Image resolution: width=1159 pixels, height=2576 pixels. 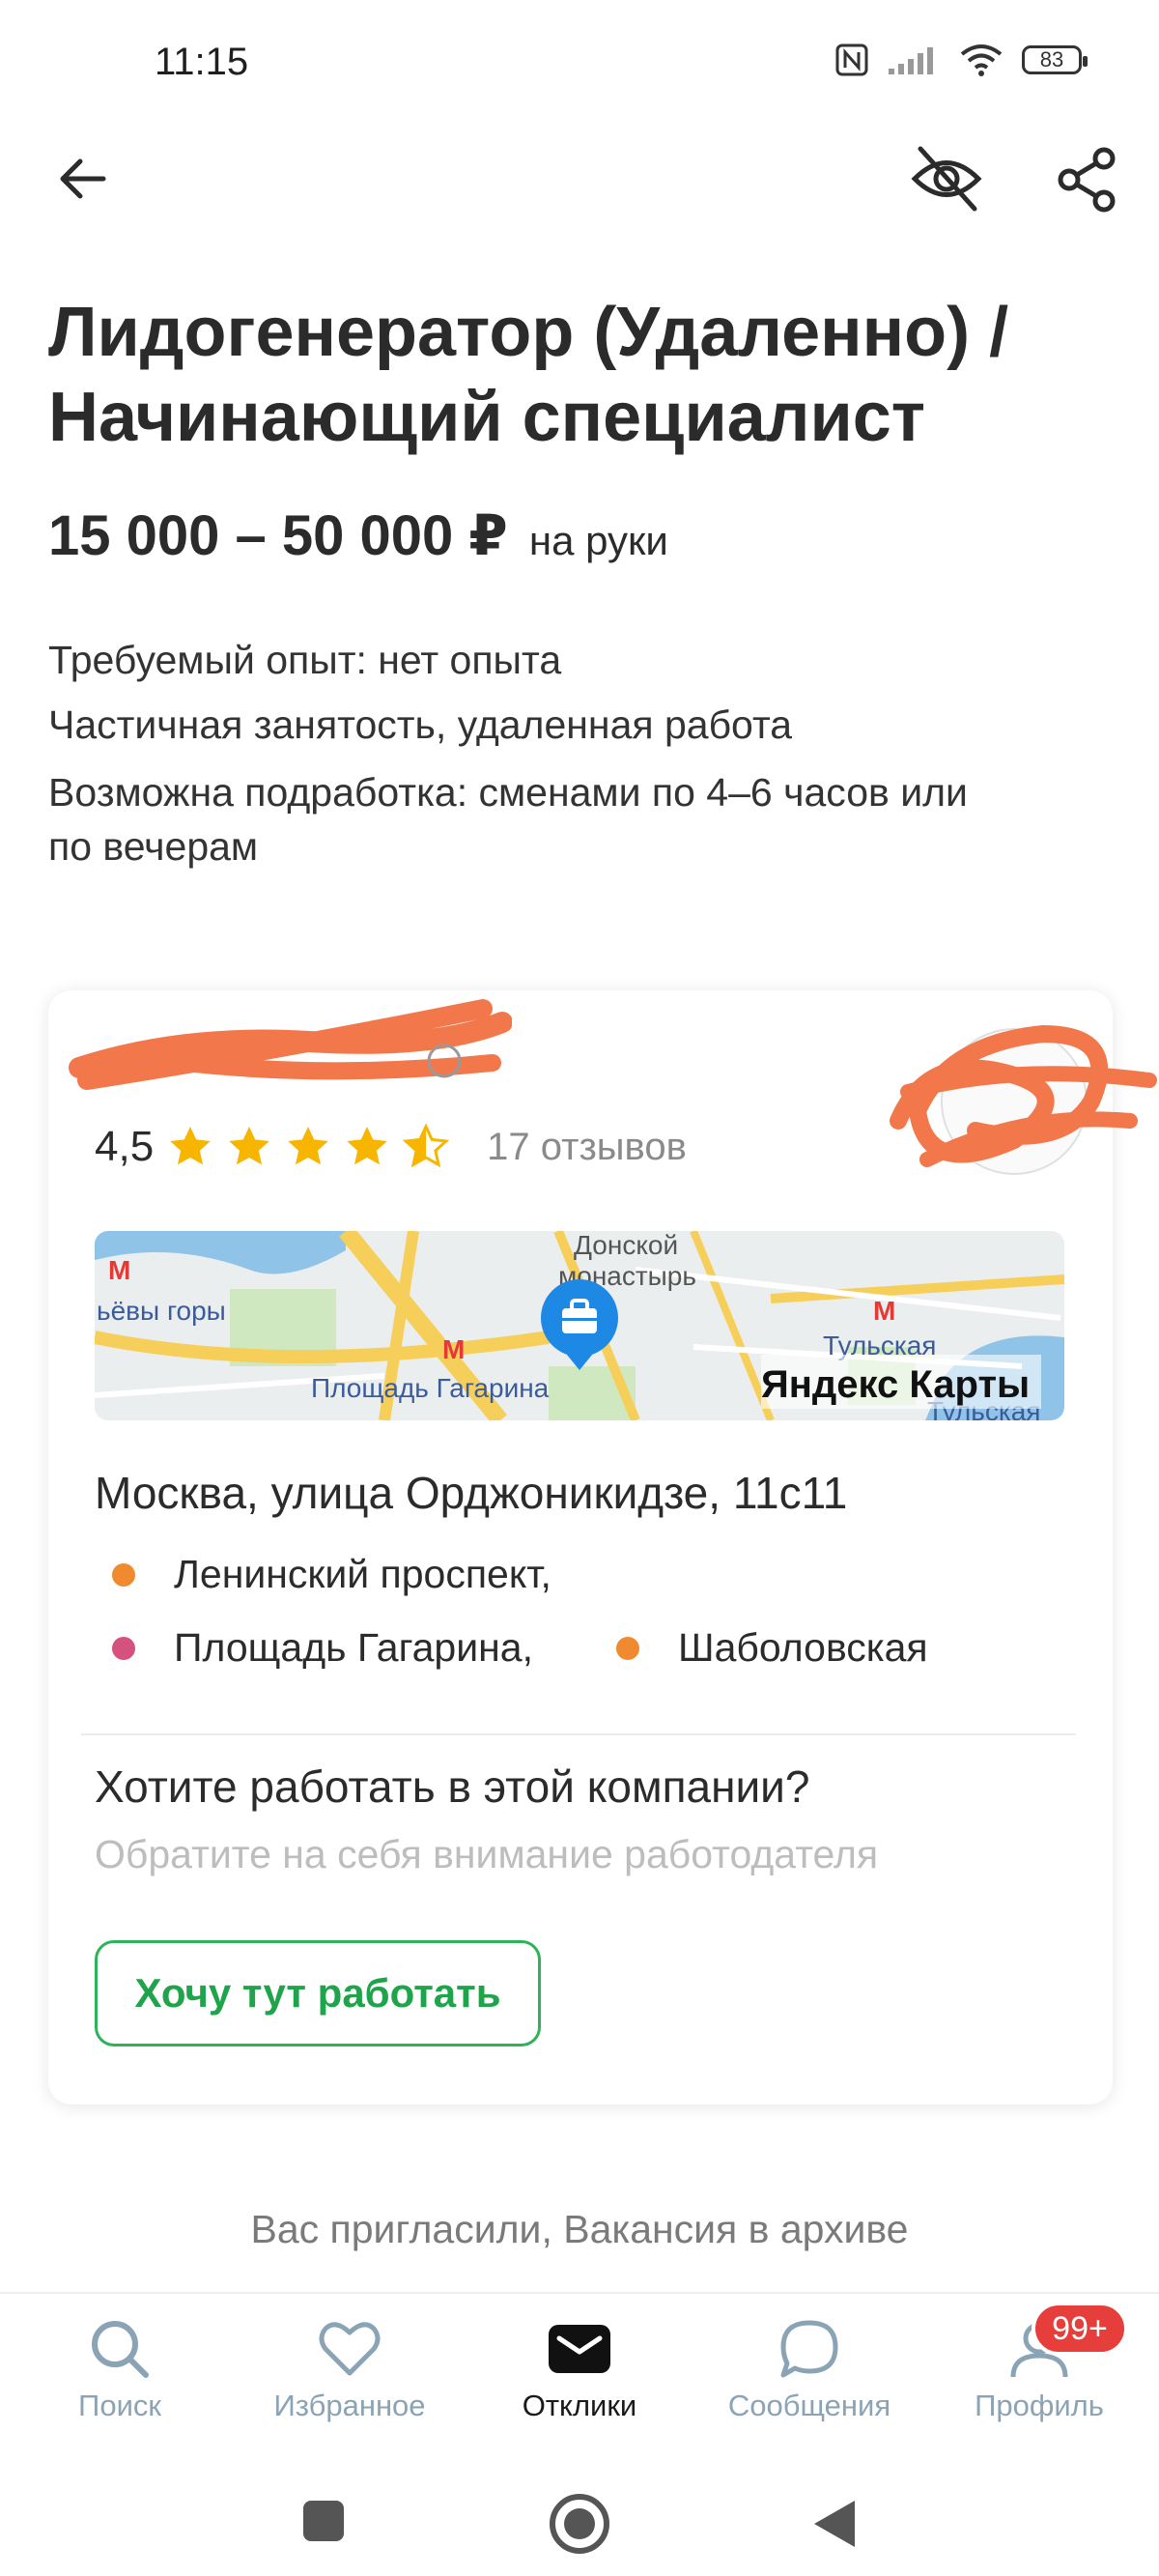 What do you see at coordinates (278, 536) in the screenshot?
I see `salary-range: 15 000 – 50 000 ₽` at bounding box center [278, 536].